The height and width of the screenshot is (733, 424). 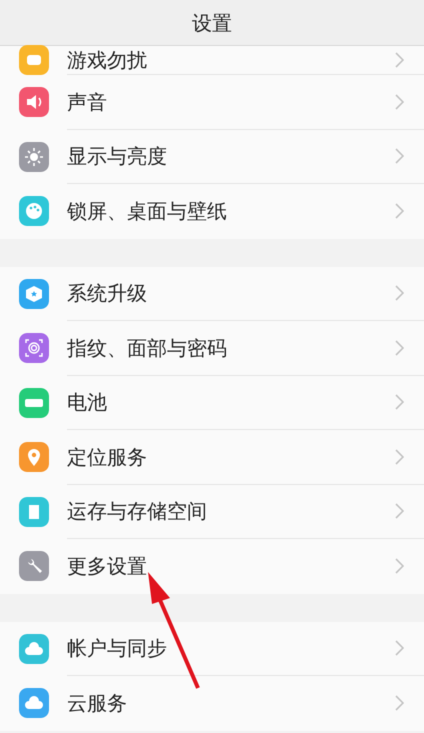 I want to click on setting-label: 运存与存储空间, so click(x=137, y=512).